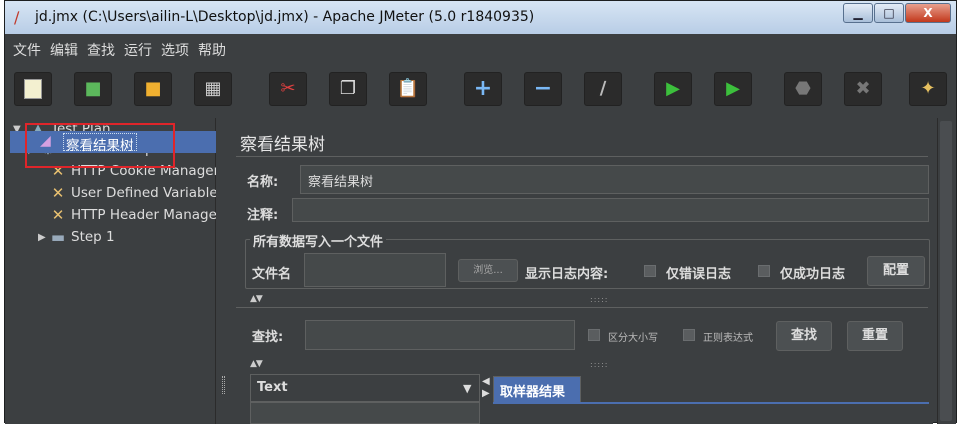 The image size is (965, 427). Describe the element at coordinates (946, 271) in the screenshot. I see `scrollbar-thumb` at that location.